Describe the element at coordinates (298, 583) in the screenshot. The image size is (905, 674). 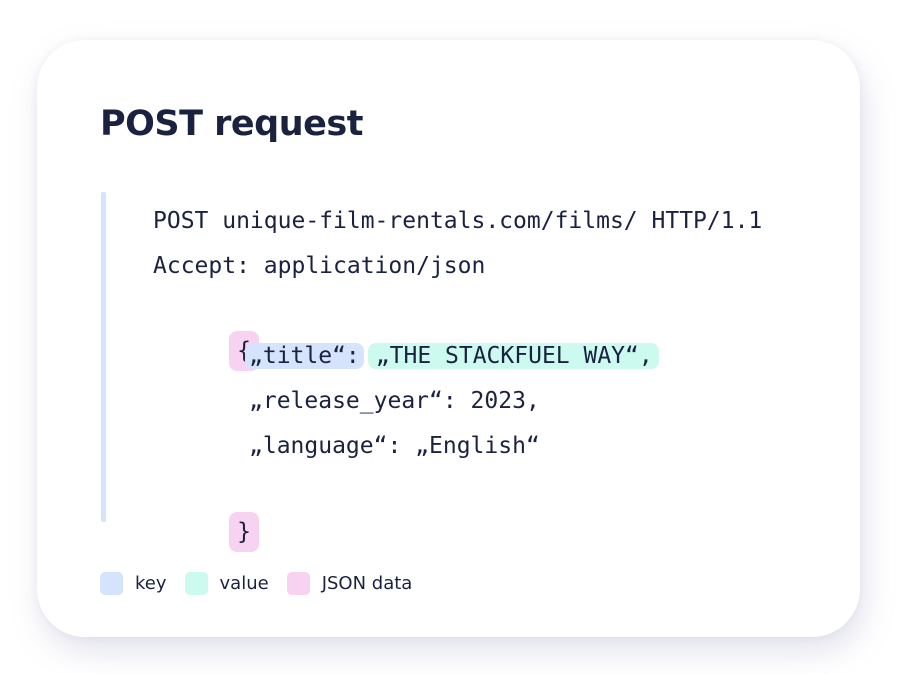
I see `legend-swatch-json-data` at that location.